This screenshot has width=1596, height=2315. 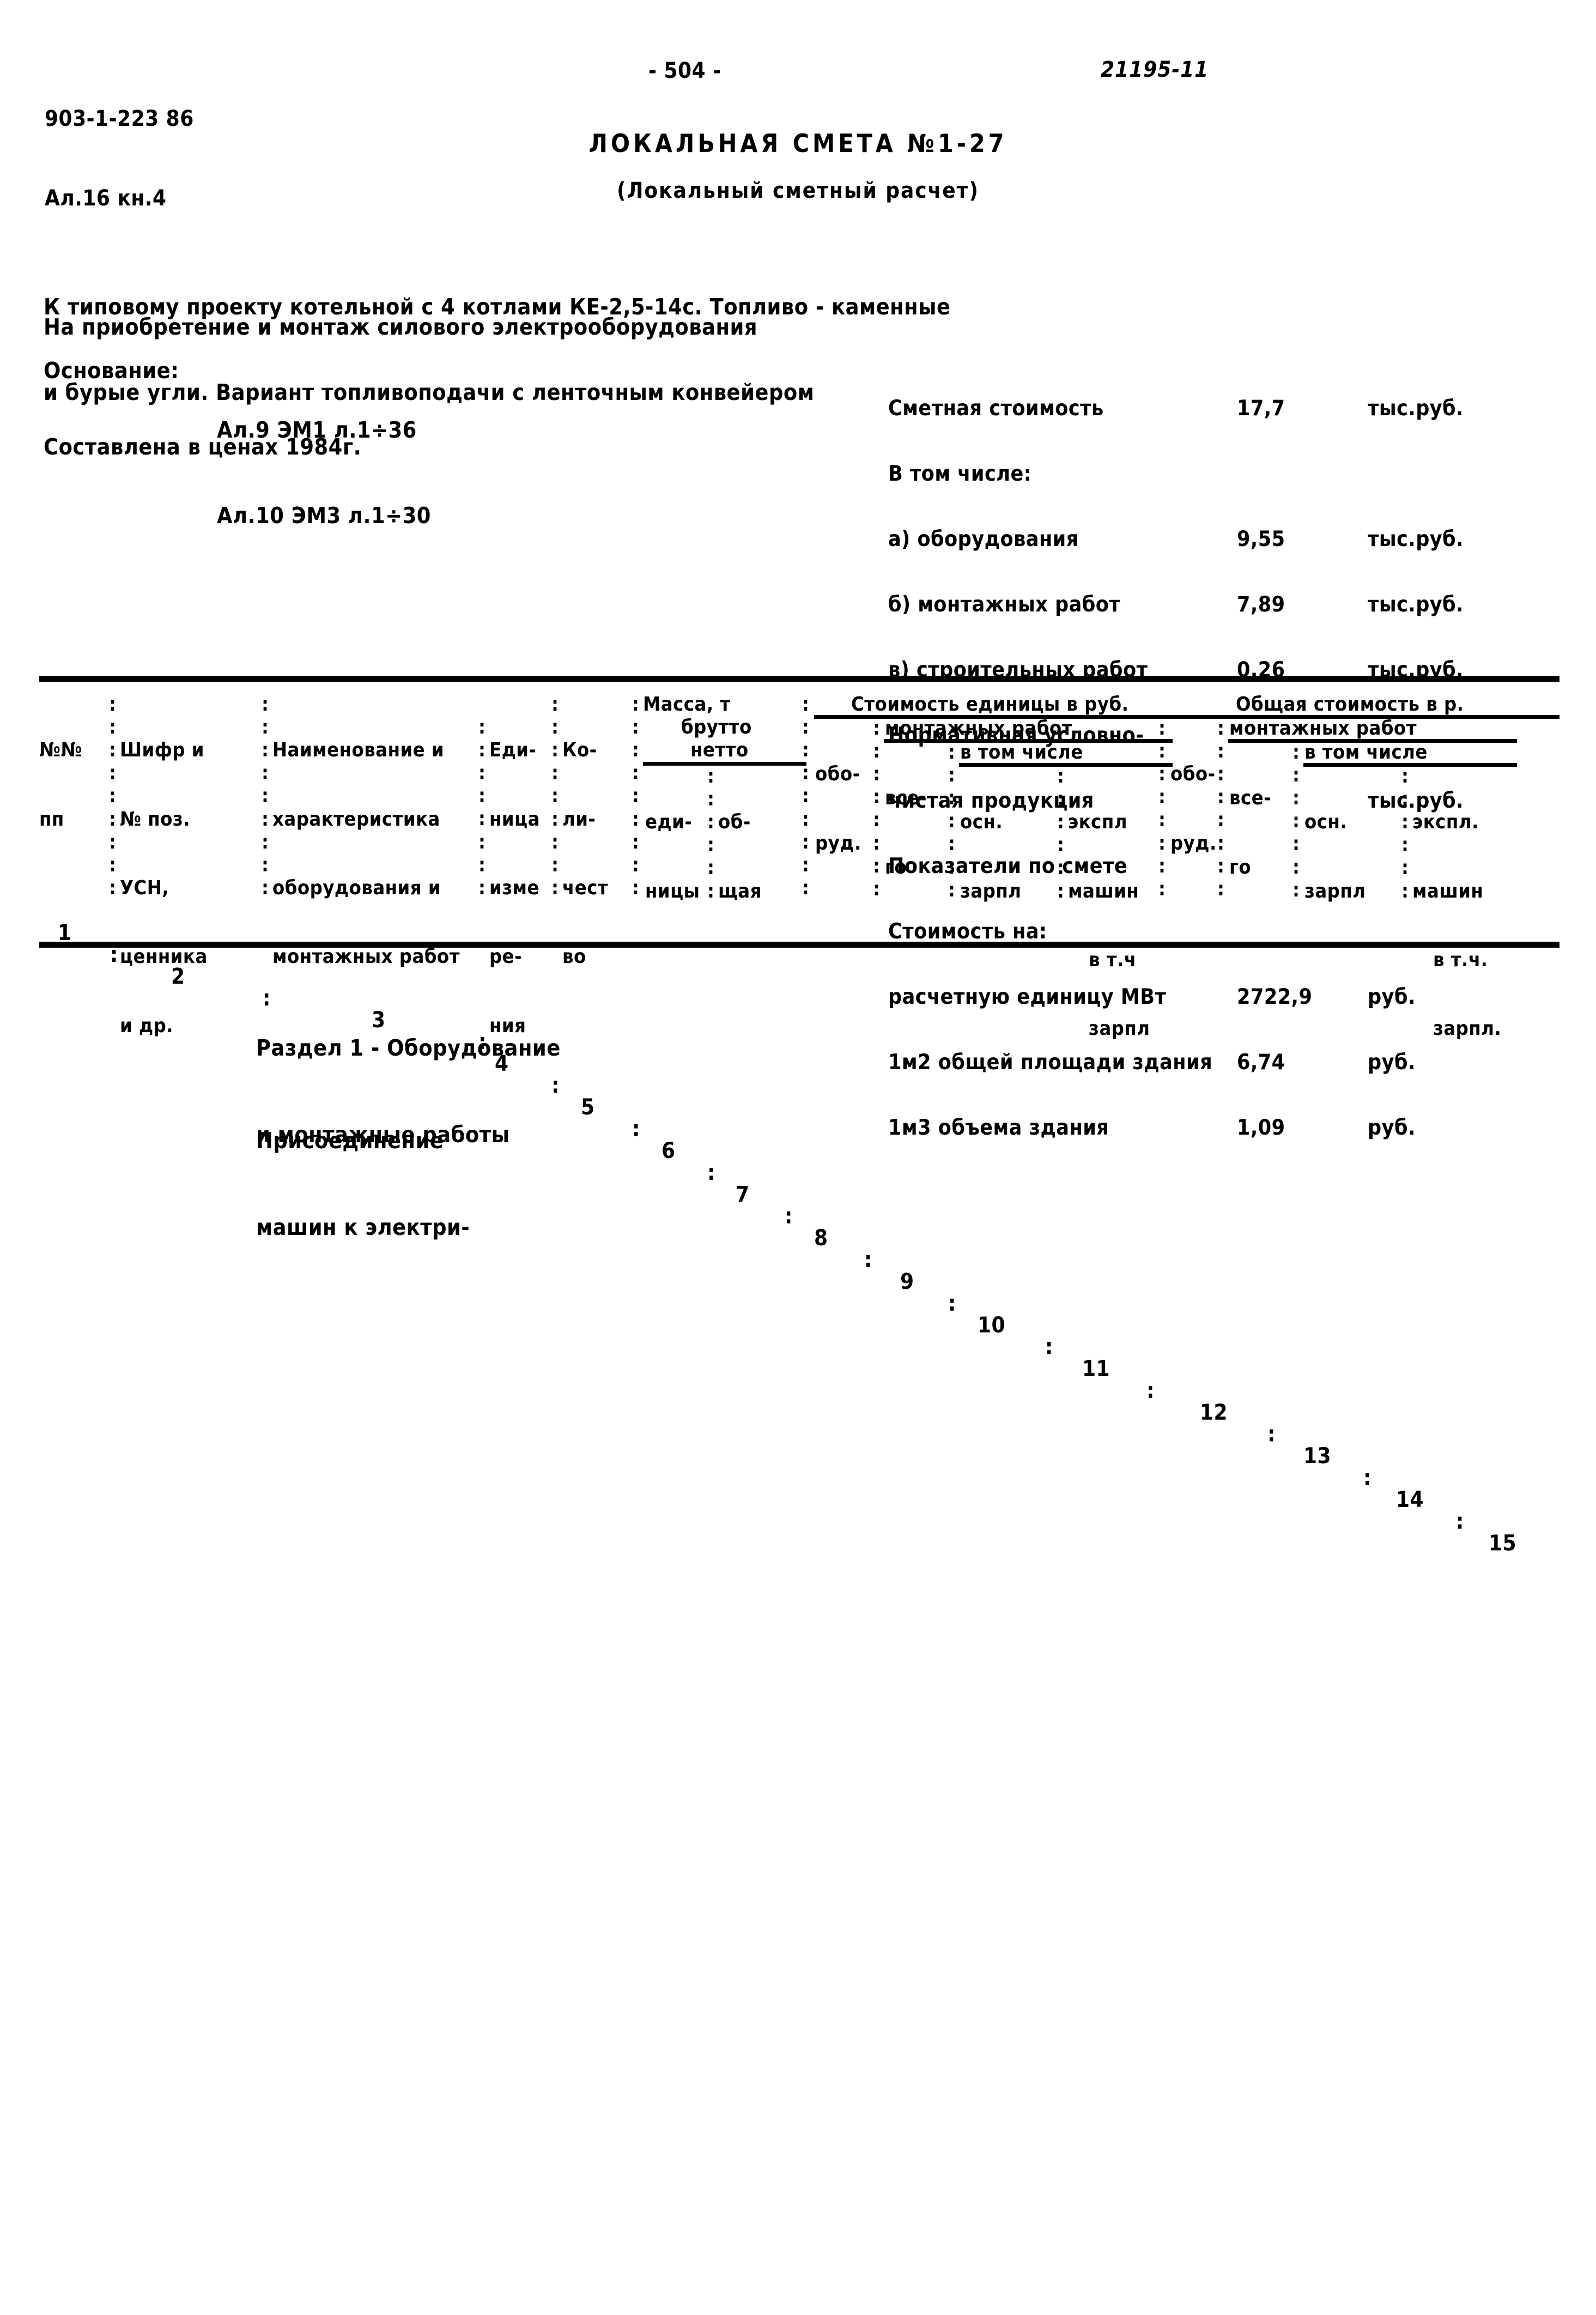 What do you see at coordinates (164, 957) in the screenshot?
I see `header-col-2-line-4: ценника` at bounding box center [164, 957].